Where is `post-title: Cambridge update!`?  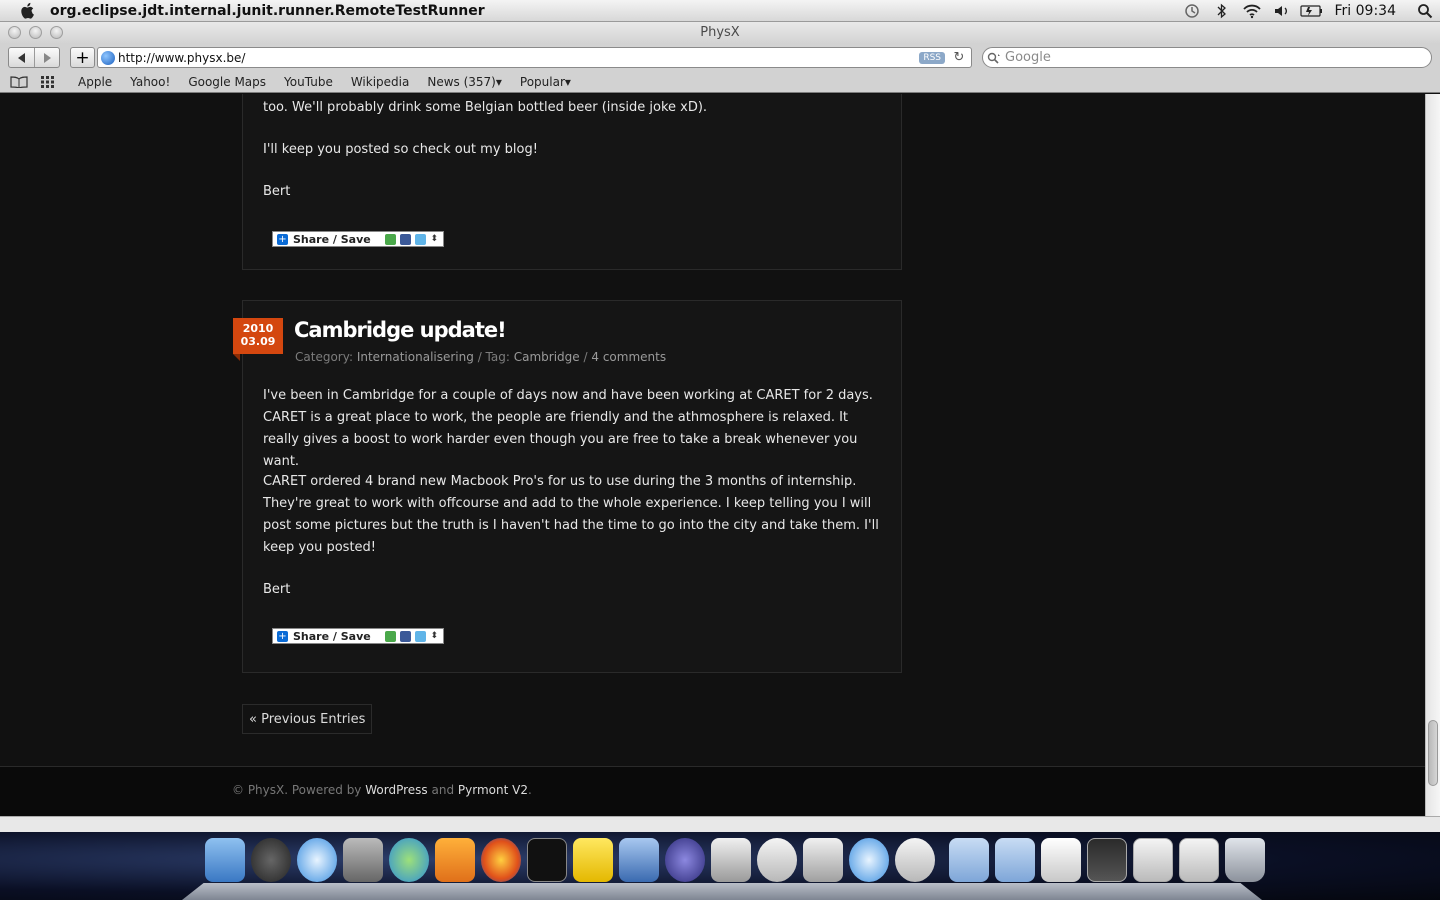 post-title: Cambridge update! is located at coordinates (400, 330).